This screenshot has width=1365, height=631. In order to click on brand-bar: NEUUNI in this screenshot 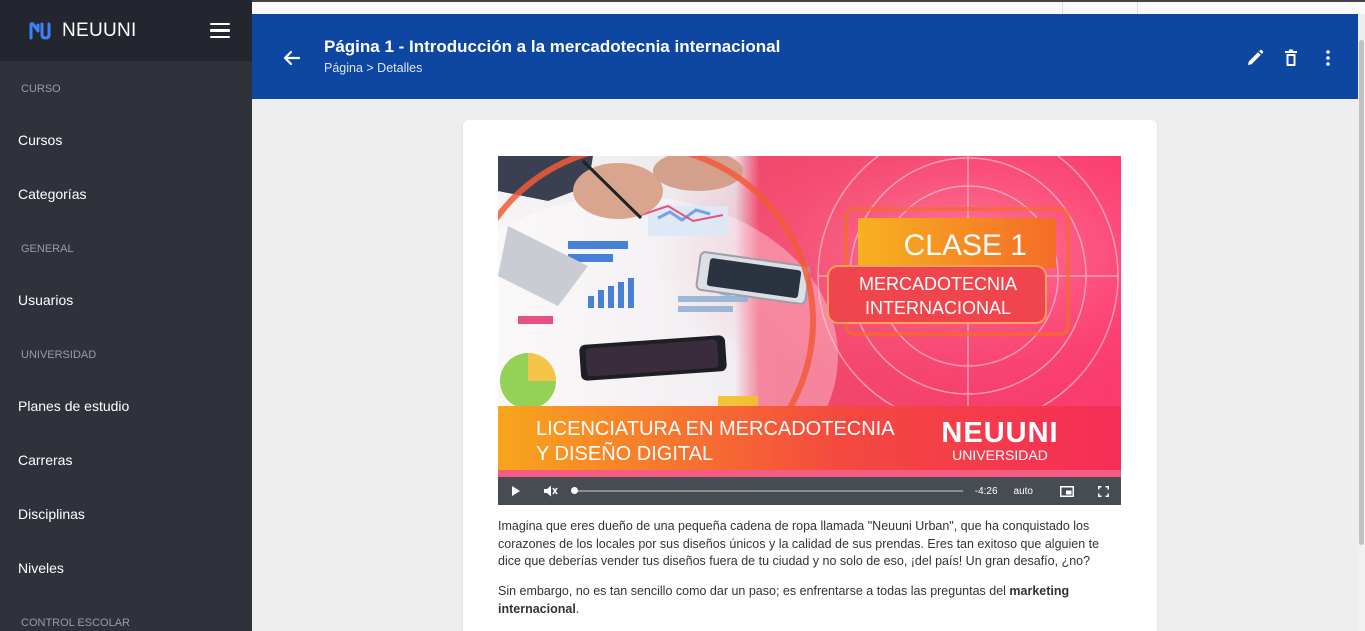, I will do `click(126, 30)`.